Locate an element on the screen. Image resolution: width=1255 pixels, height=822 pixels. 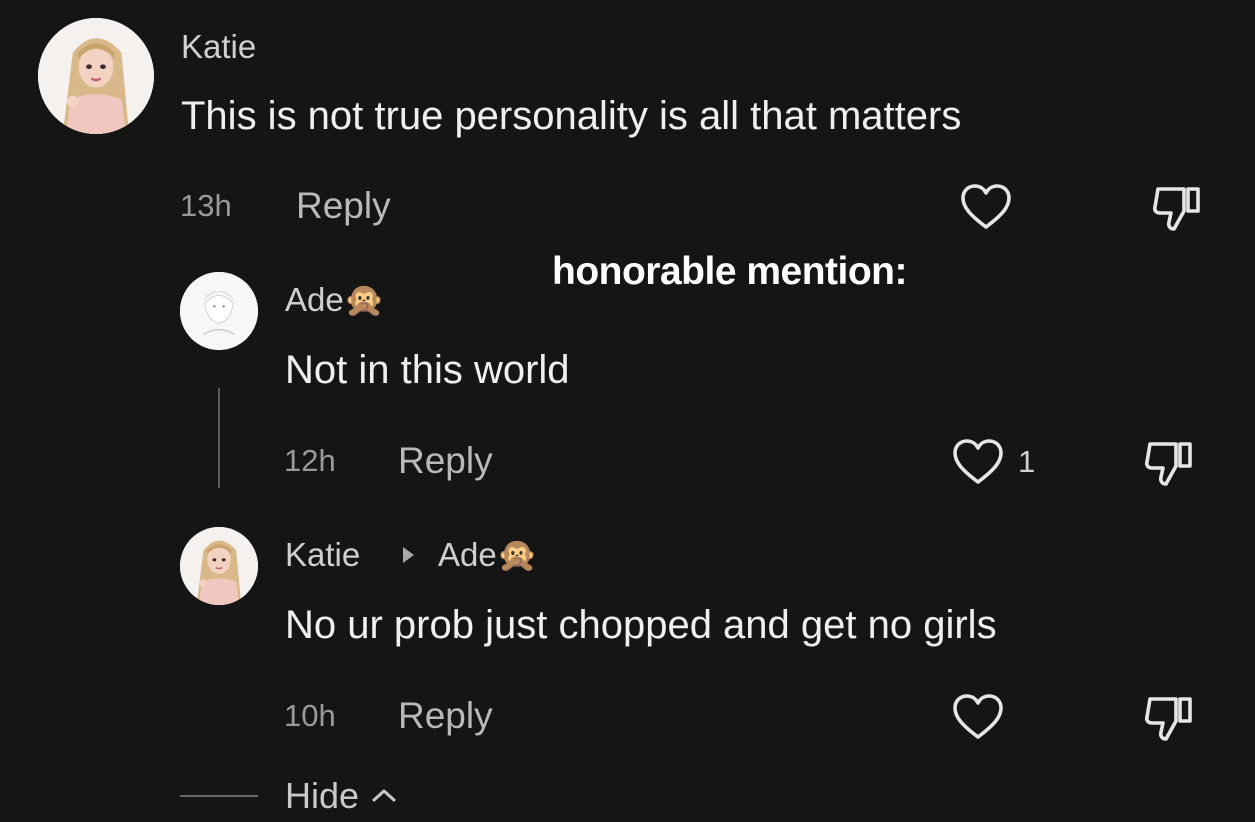
chevron-up-icon is located at coordinates (383, 795).